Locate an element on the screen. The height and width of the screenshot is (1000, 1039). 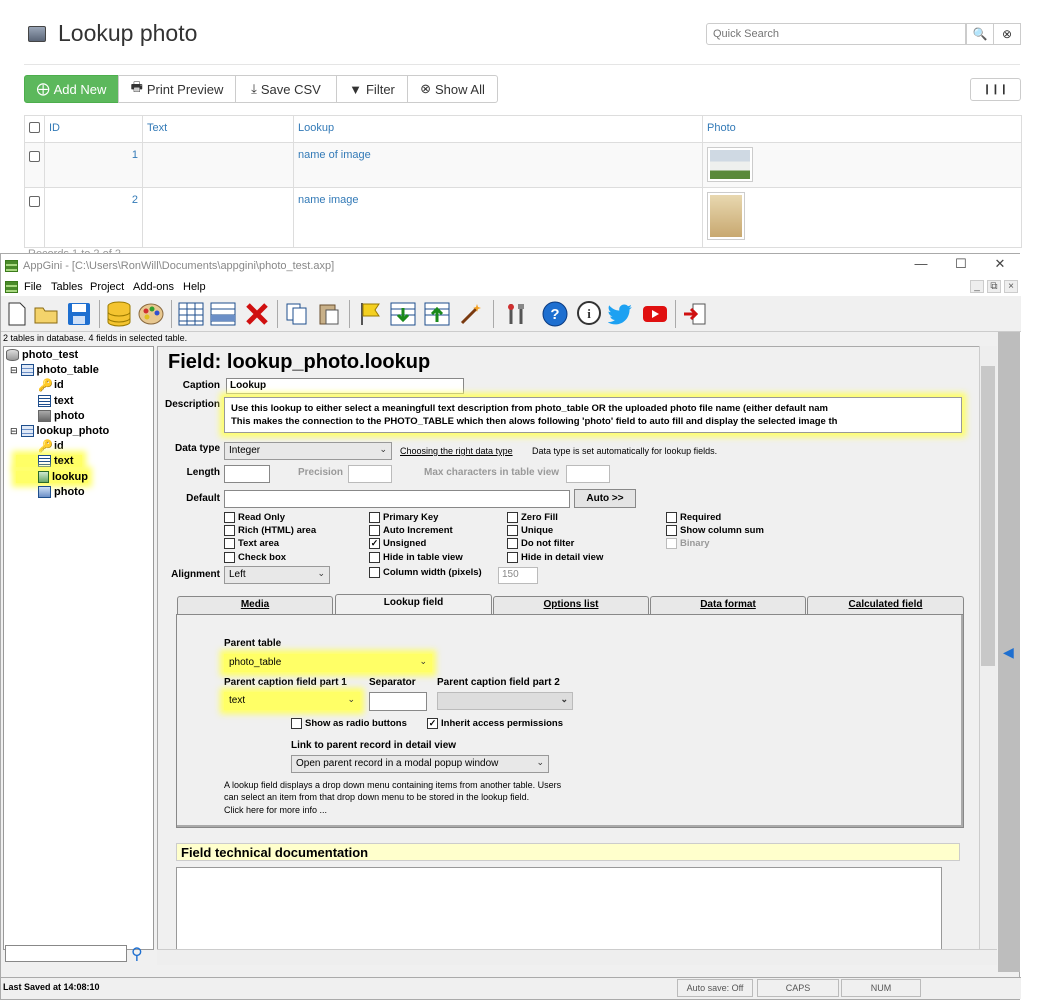
search-button: 🔍 is located at coordinates (980, 34).